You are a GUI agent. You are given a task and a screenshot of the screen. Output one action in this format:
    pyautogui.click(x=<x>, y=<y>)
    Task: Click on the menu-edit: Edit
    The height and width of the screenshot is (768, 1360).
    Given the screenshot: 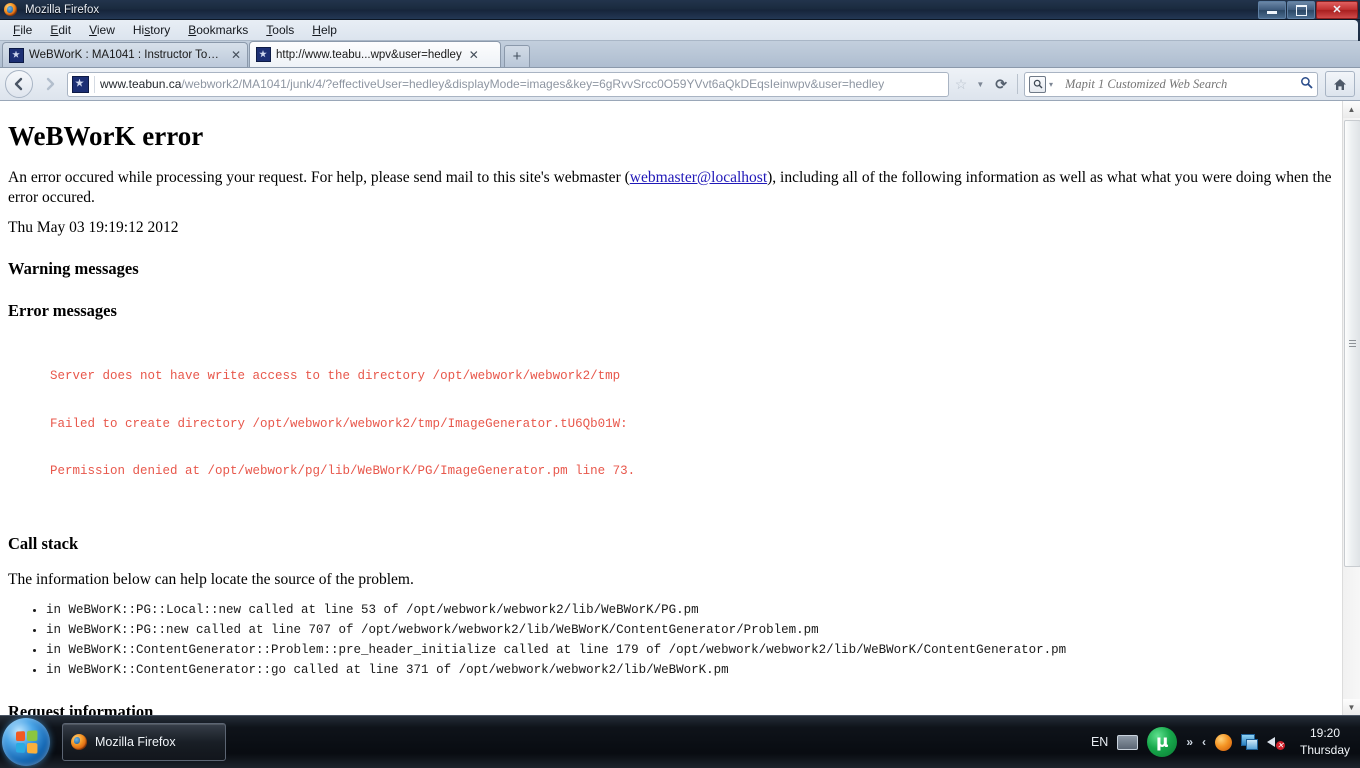 What is the action you would take?
    pyautogui.click(x=60, y=30)
    